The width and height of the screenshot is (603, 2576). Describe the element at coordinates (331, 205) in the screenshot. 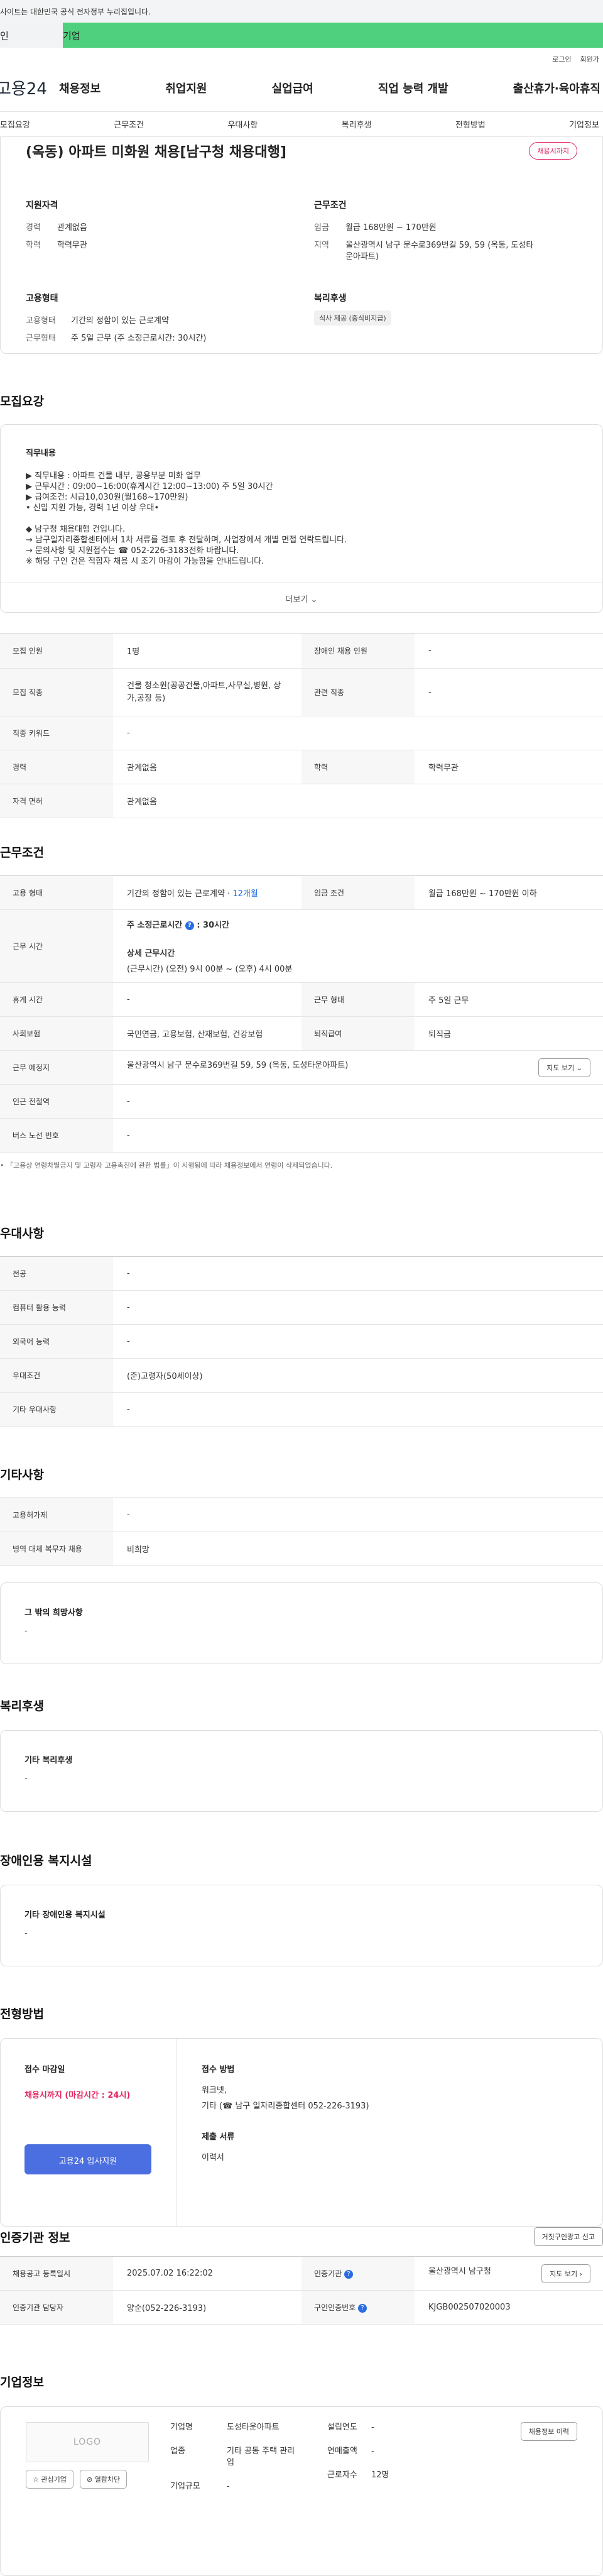

I see `summary-cond-title: 근무조건` at that location.